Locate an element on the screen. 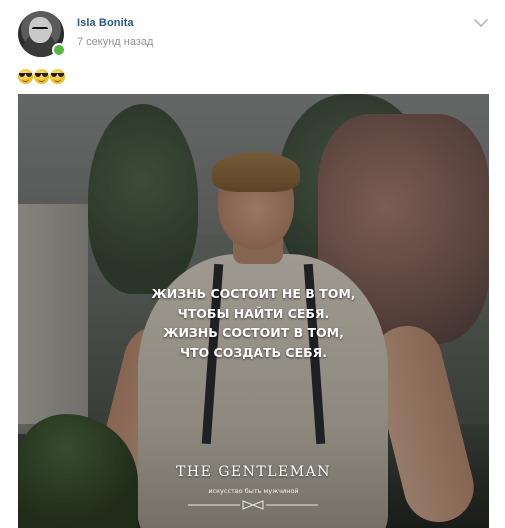  quote-line: ЧТО СОЗДАТЬ СЕБЯ. is located at coordinates (253, 352).